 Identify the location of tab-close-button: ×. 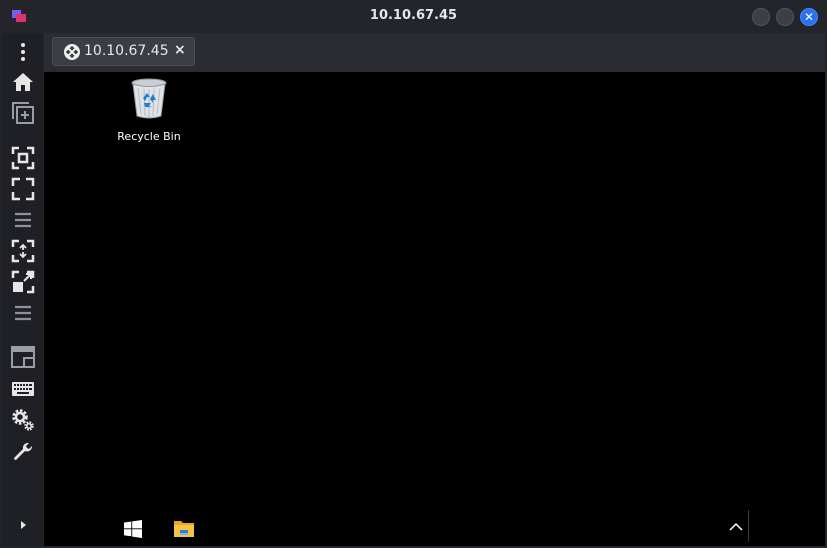
(180, 50).